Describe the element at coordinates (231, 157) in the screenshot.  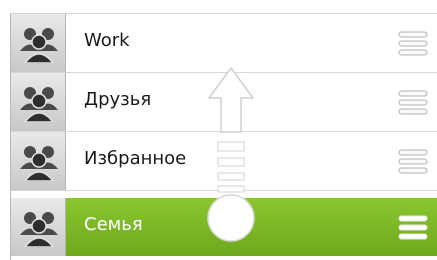
I see `swipe-up-arrow-icon` at that location.